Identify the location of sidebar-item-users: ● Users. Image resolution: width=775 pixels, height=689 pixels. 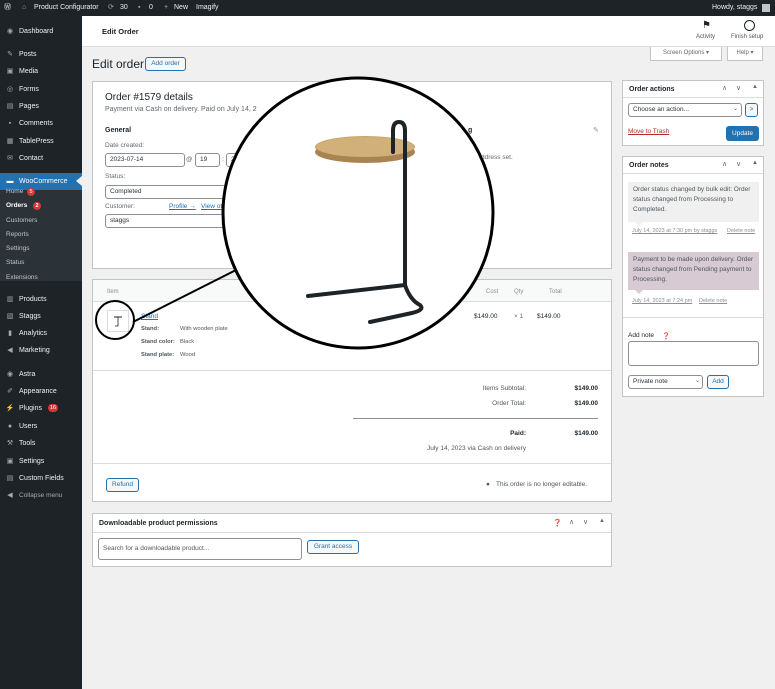
(41, 426).